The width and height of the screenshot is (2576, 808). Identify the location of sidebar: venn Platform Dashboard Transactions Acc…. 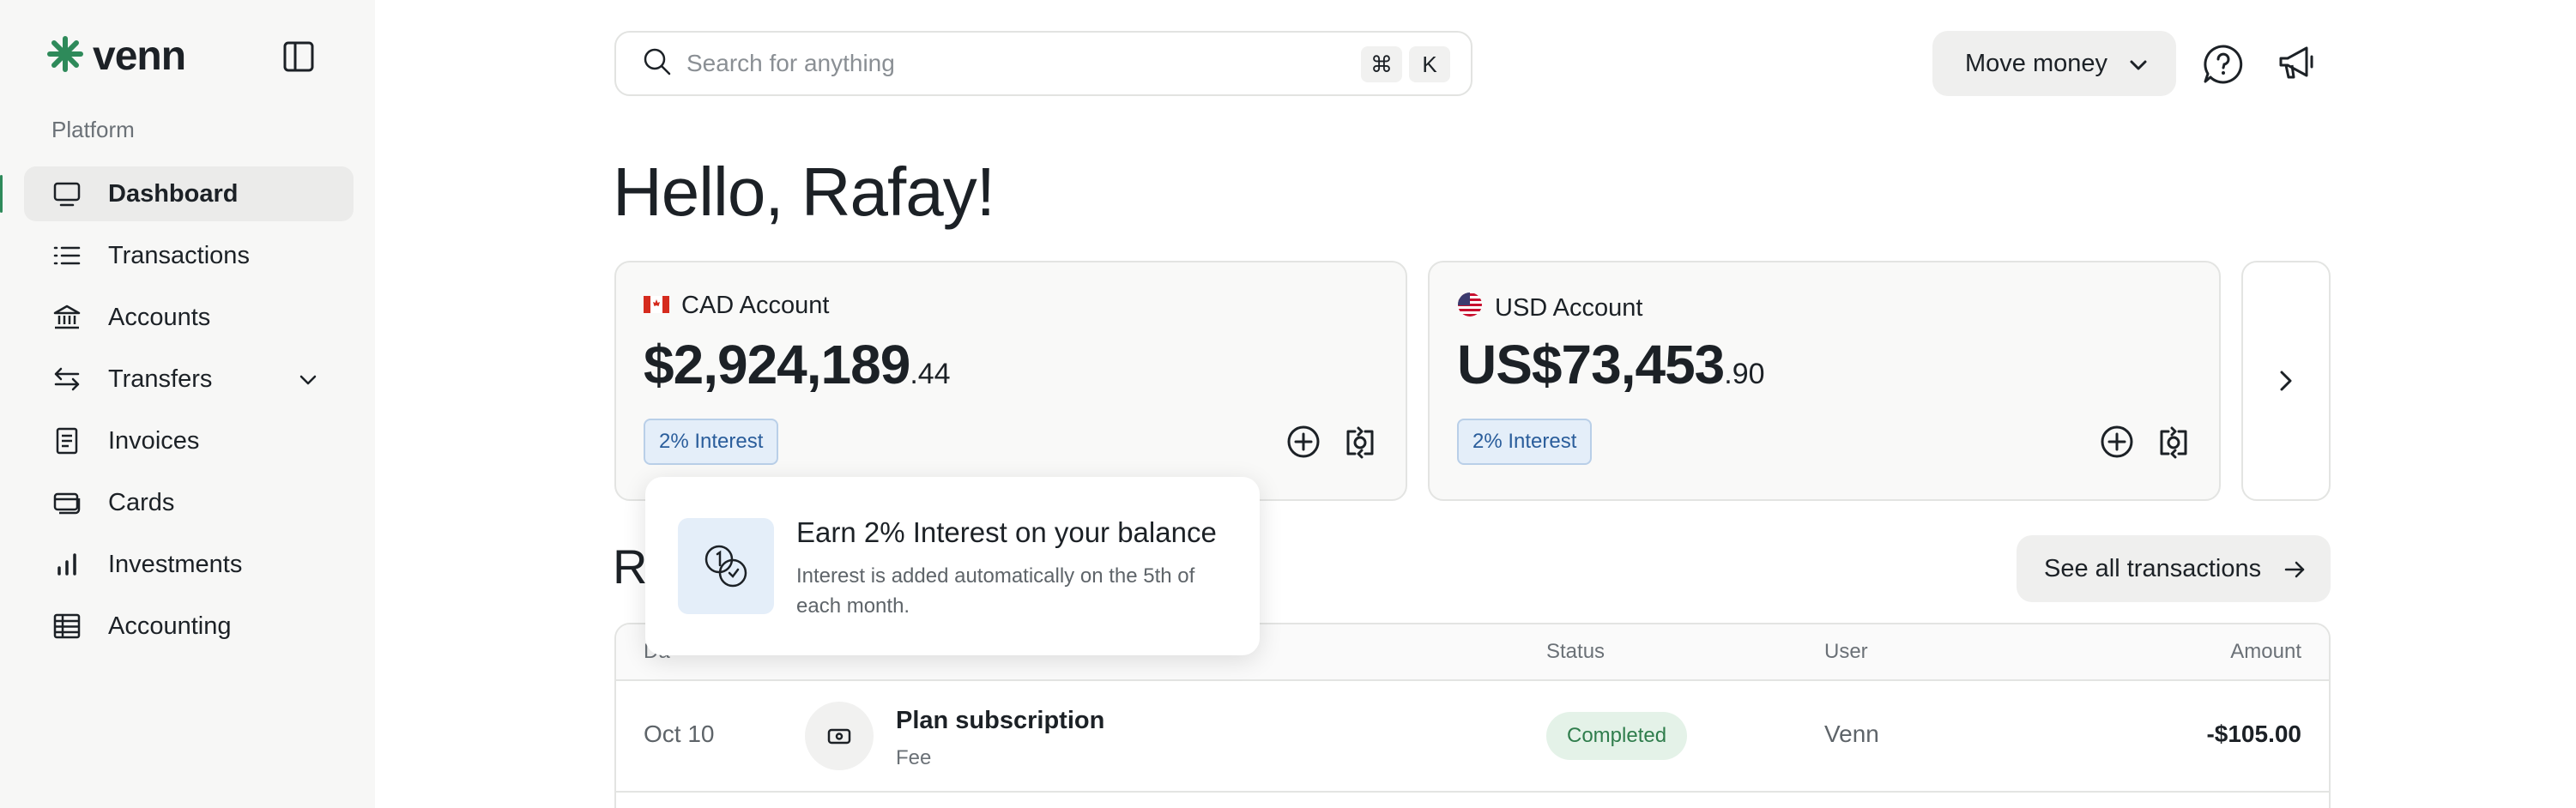
(187, 404).